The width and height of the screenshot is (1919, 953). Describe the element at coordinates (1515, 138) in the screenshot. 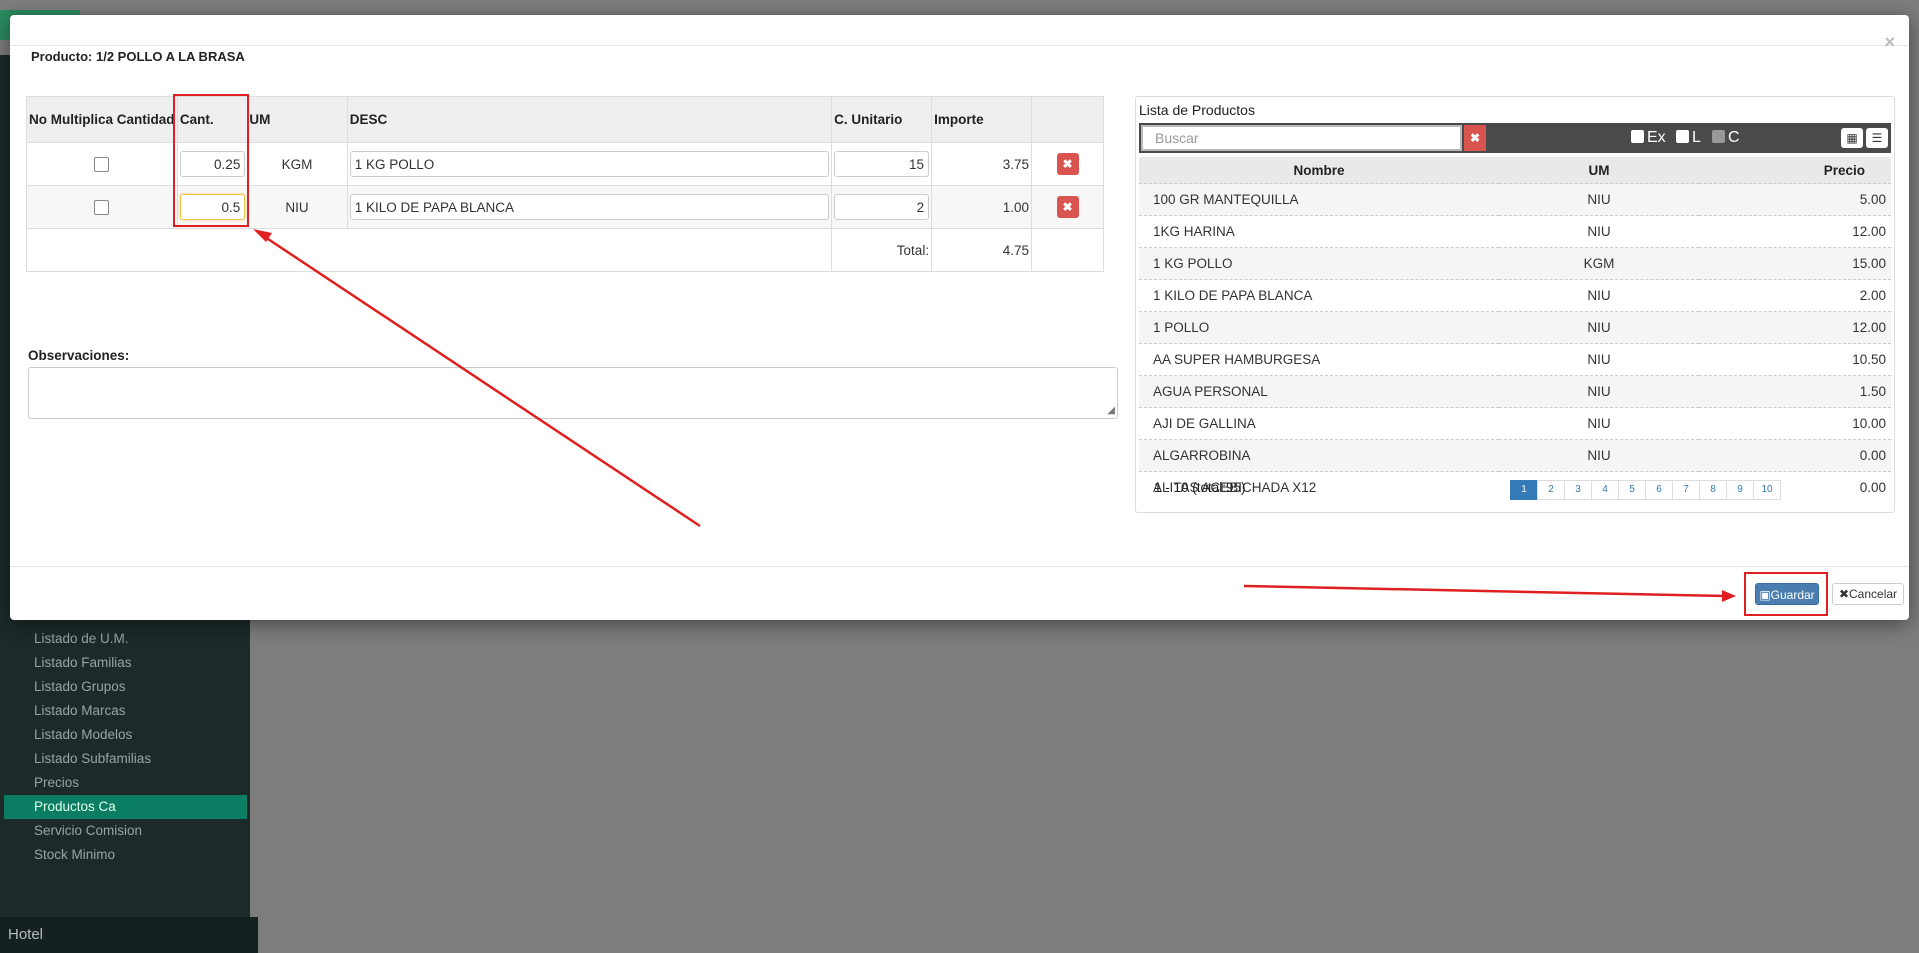

I see `product-list-toolbar: Buscar ✖ Ex L C ▦ ☰` at that location.